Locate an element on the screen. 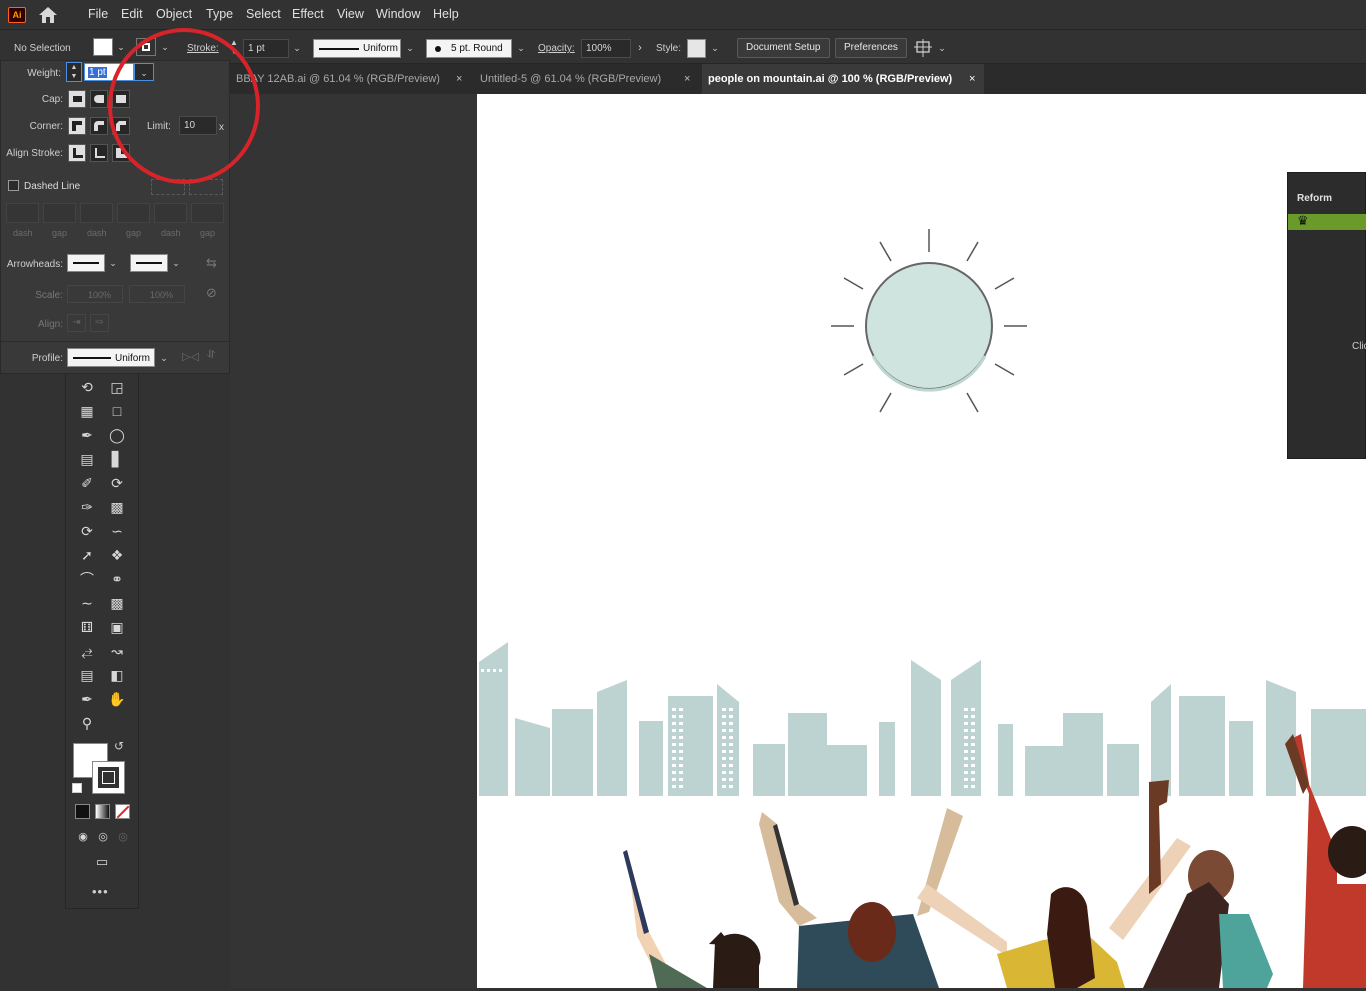 The width and height of the screenshot is (1366, 991). tab-untitled-5: Untitled-5 @ 61.04 % (RGB/Preview) is located at coordinates (587, 79).